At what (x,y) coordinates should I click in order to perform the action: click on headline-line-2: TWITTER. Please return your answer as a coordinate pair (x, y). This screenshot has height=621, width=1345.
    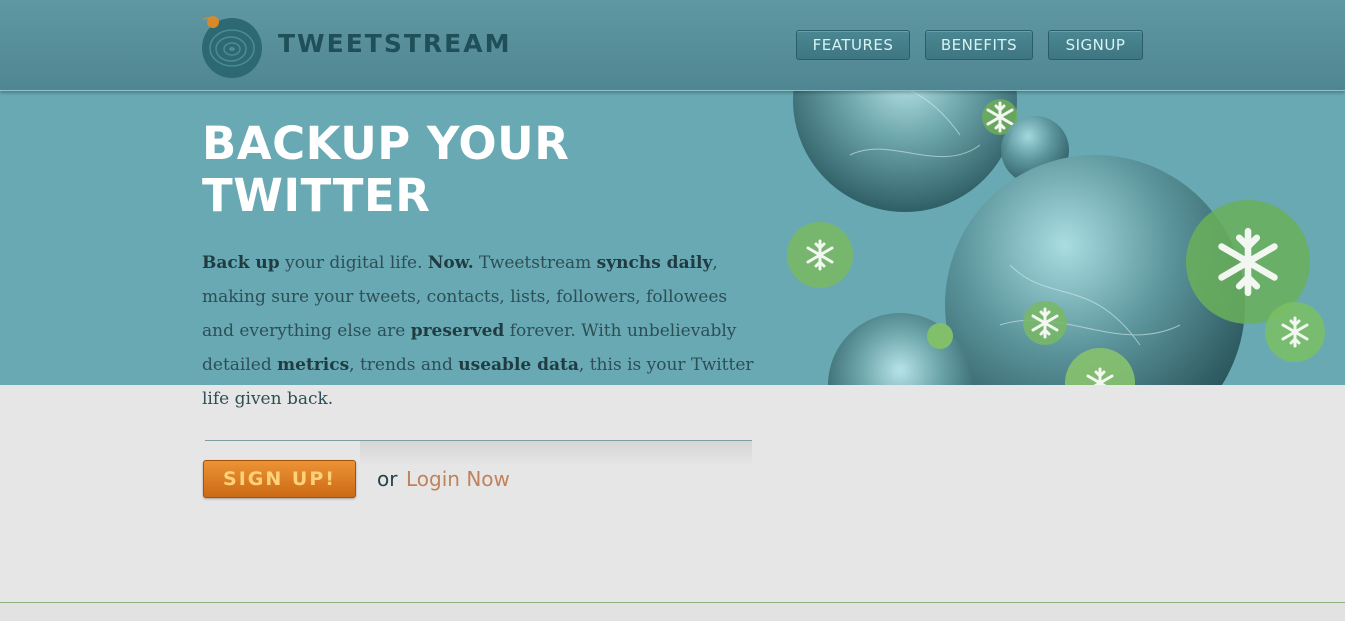
    Looking at the image, I should click on (316, 195).